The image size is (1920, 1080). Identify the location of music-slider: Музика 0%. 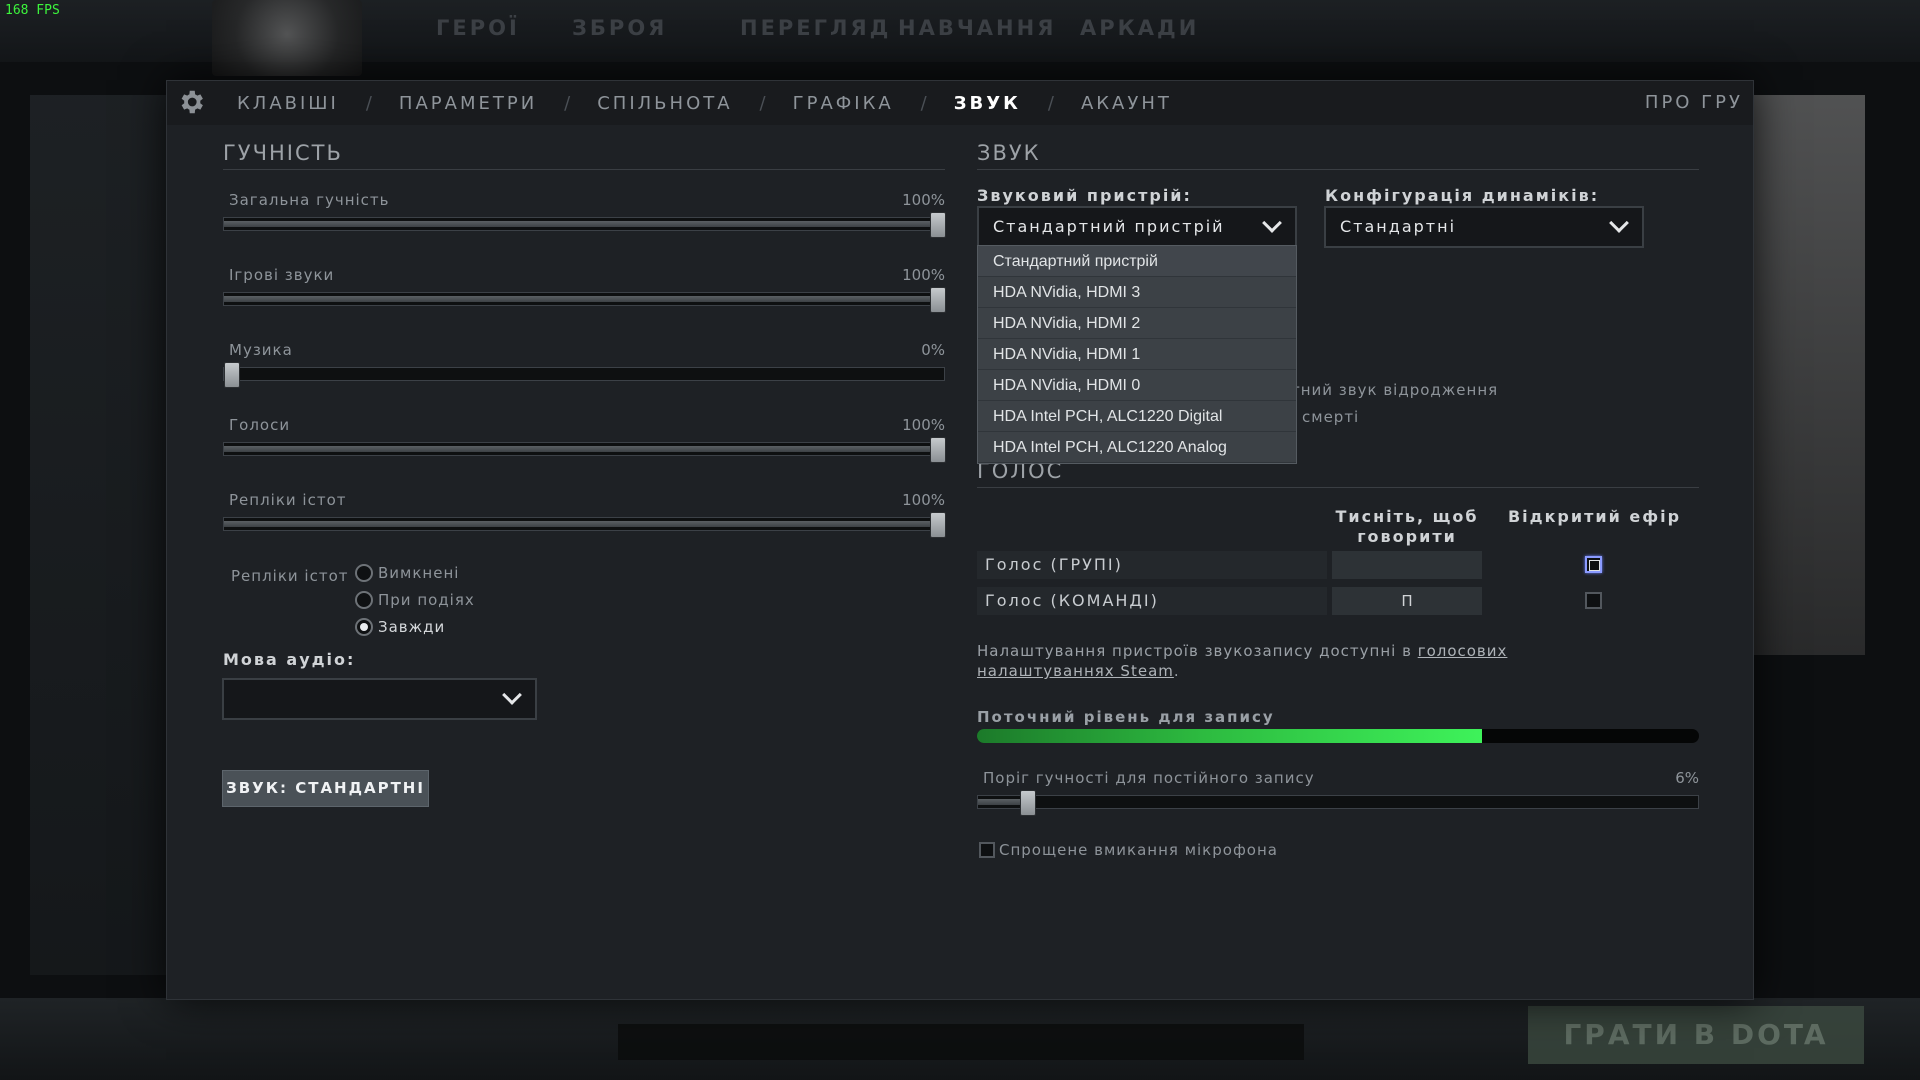
(584, 371).